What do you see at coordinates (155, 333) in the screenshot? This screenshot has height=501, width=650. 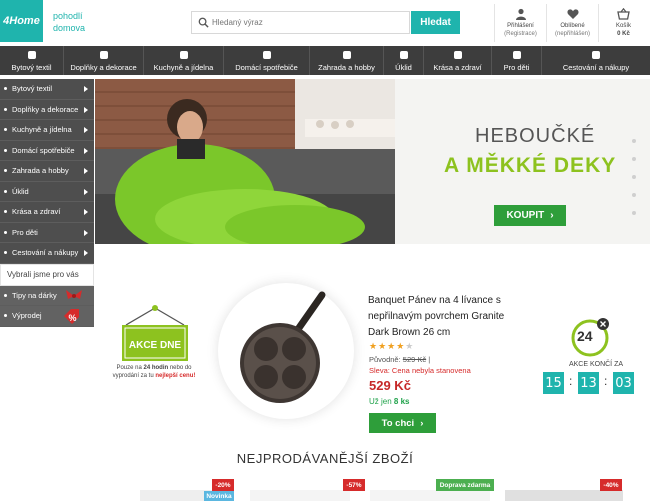 I see `deal-sign-icon` at bounding box center [155, 333].